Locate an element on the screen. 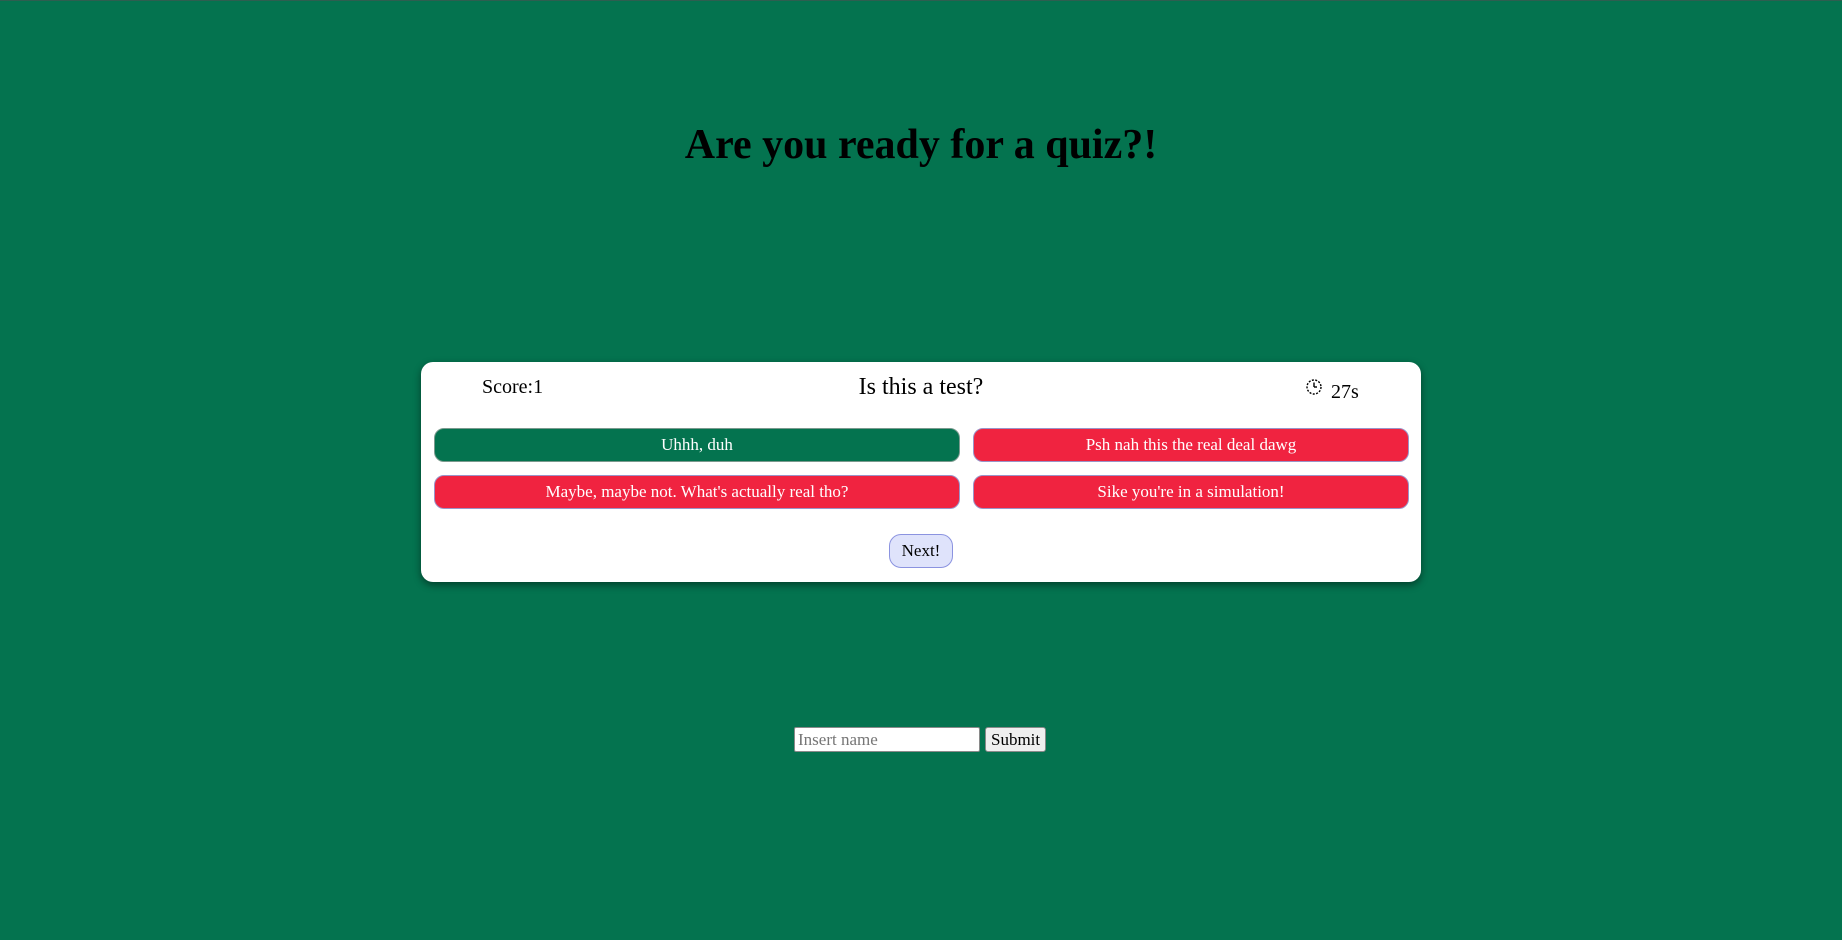 The width and height of the screenshot is (1842, 940). name-input is located at coordinates (887, 739).